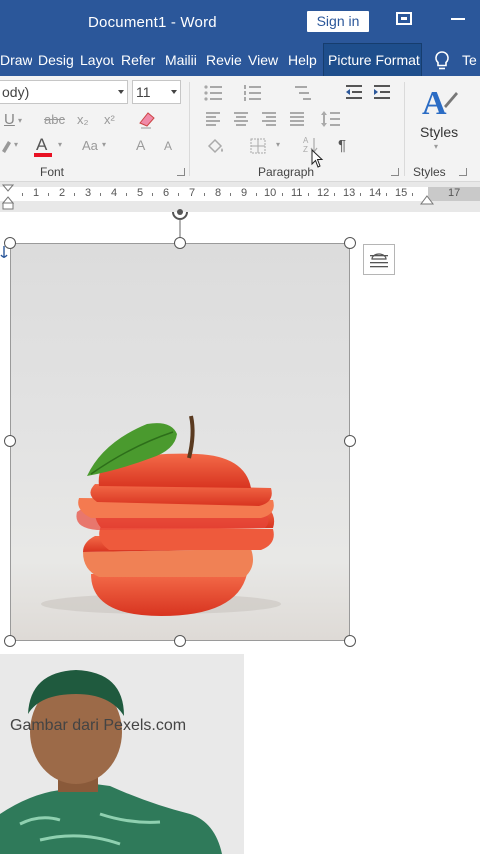  What do you see at coordinates (401, 193) in the screenshot?
I see `ruler-number: 15` at bounding box center [401, 193].